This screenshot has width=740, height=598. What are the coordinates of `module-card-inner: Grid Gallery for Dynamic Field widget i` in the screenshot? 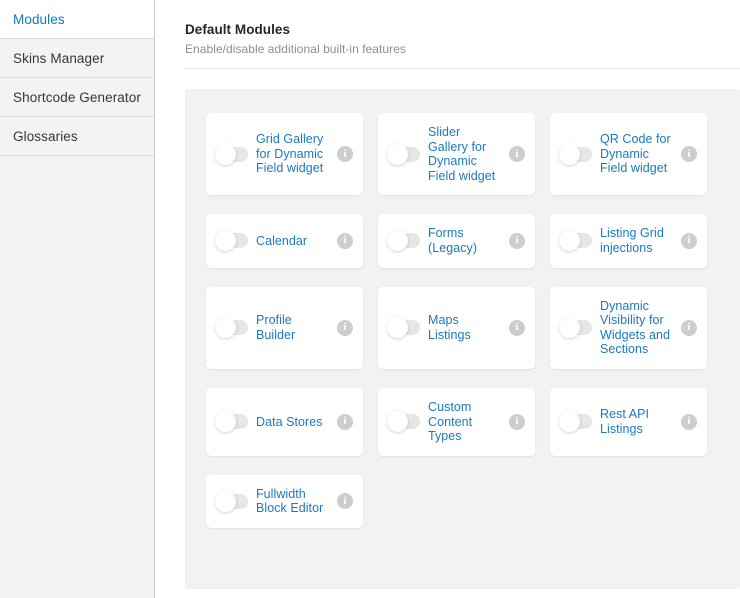 It's located at (284, 154).